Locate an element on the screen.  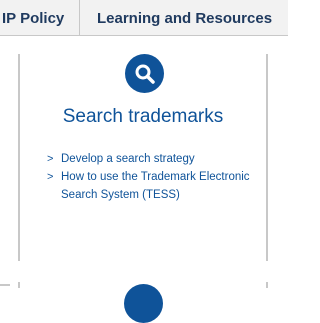
nav-item-learning-and-resources: Learning and Resources is located at coordinates (184, 18).